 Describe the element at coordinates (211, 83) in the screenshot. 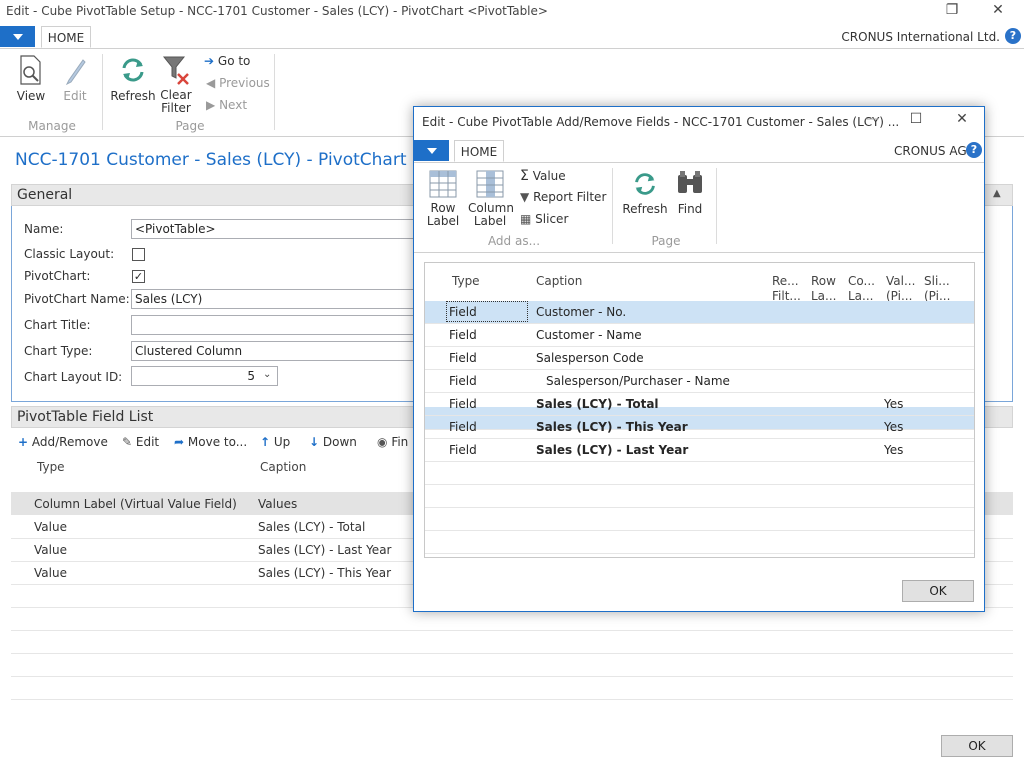

I see `triangle-left-icon: ◀` at that location.